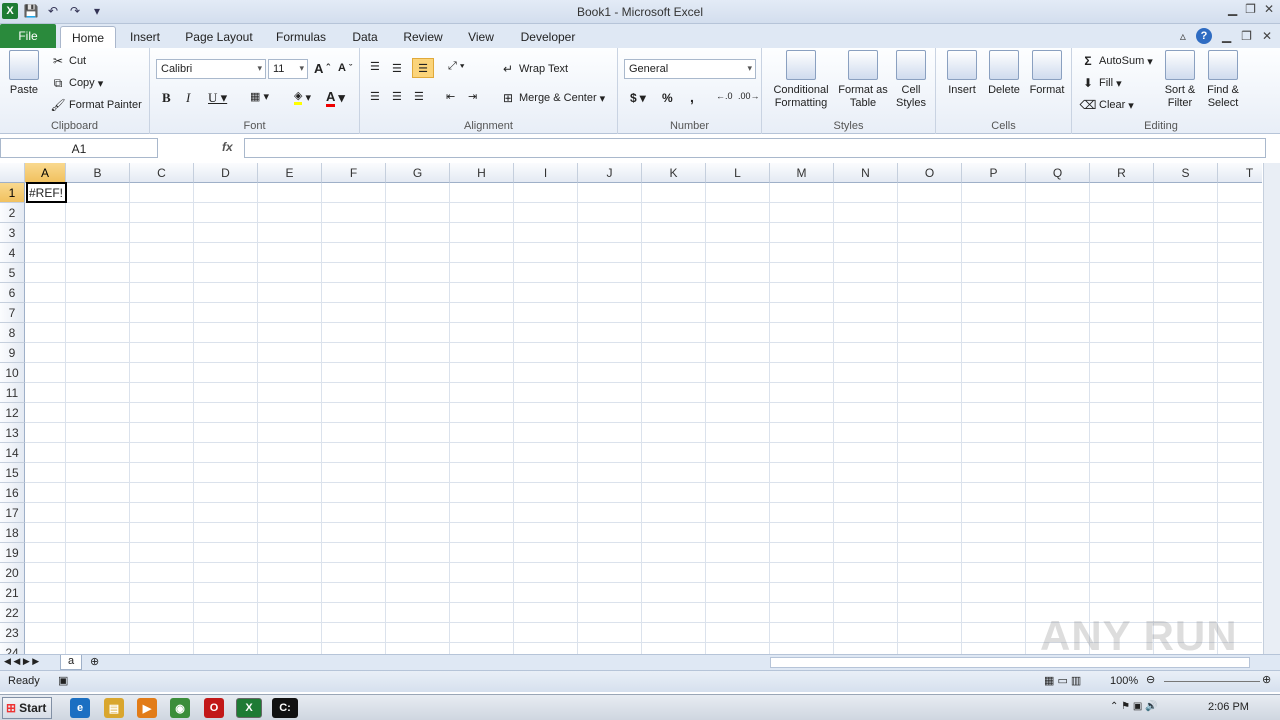  What do you see at coordinates (180, 708) in the screenshot?
I see `chrome-icon: ◉` at bounding box center [180, 708].